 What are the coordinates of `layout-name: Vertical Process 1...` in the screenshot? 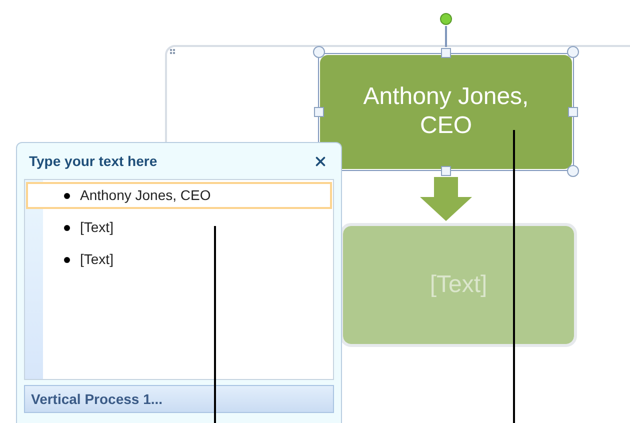 It's located at (97, 399).